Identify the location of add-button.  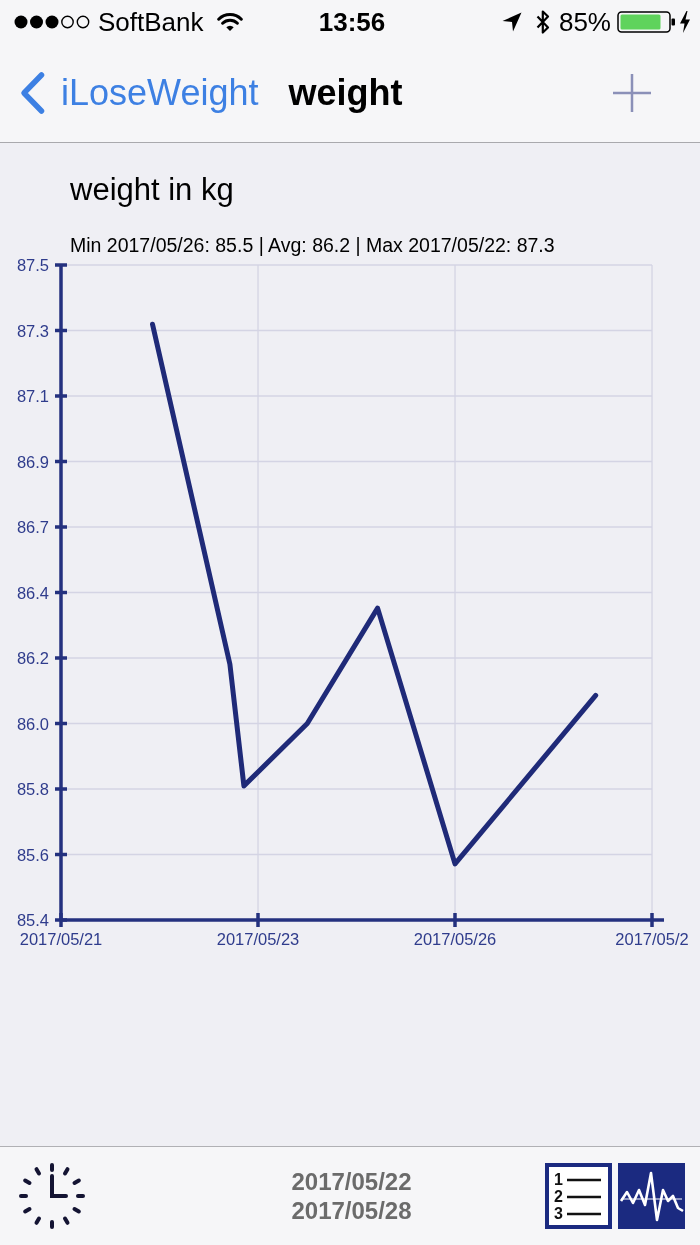
(632, 93).